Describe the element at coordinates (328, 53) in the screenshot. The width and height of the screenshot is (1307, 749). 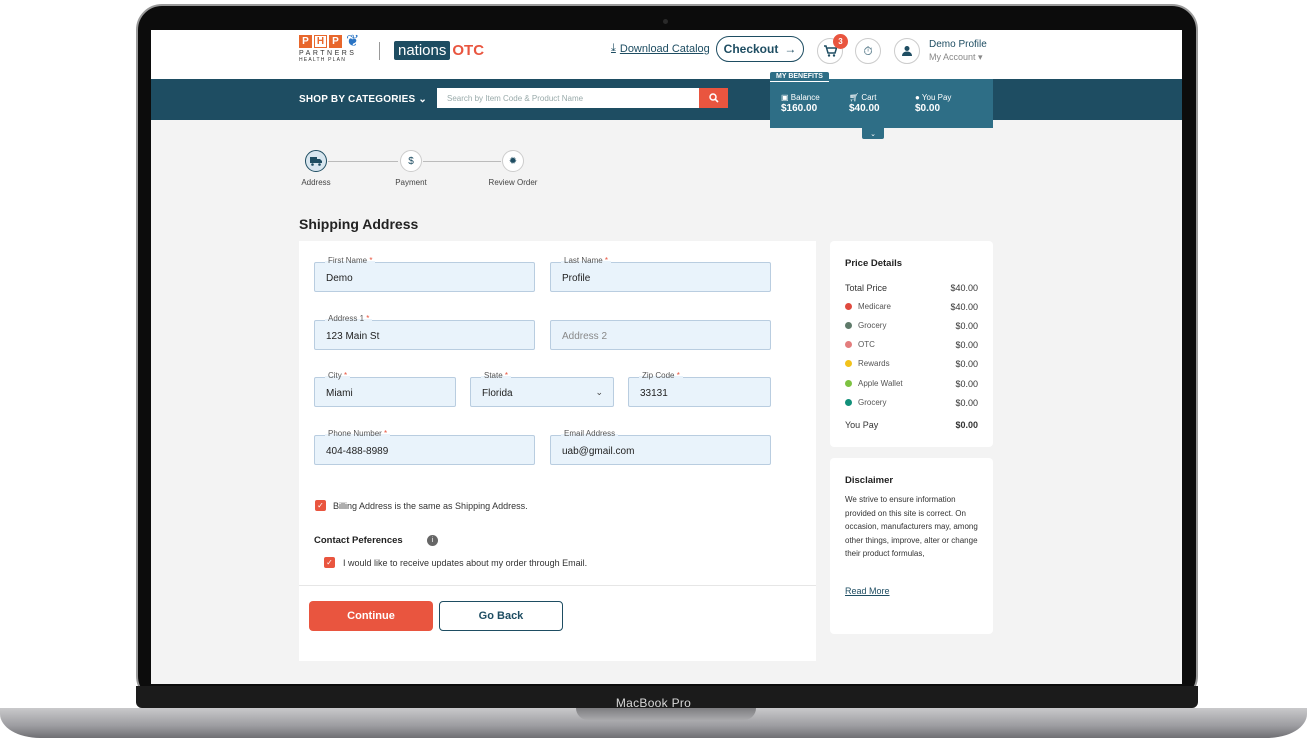
I see `php-logo-line1: PARTNERS` at that location.